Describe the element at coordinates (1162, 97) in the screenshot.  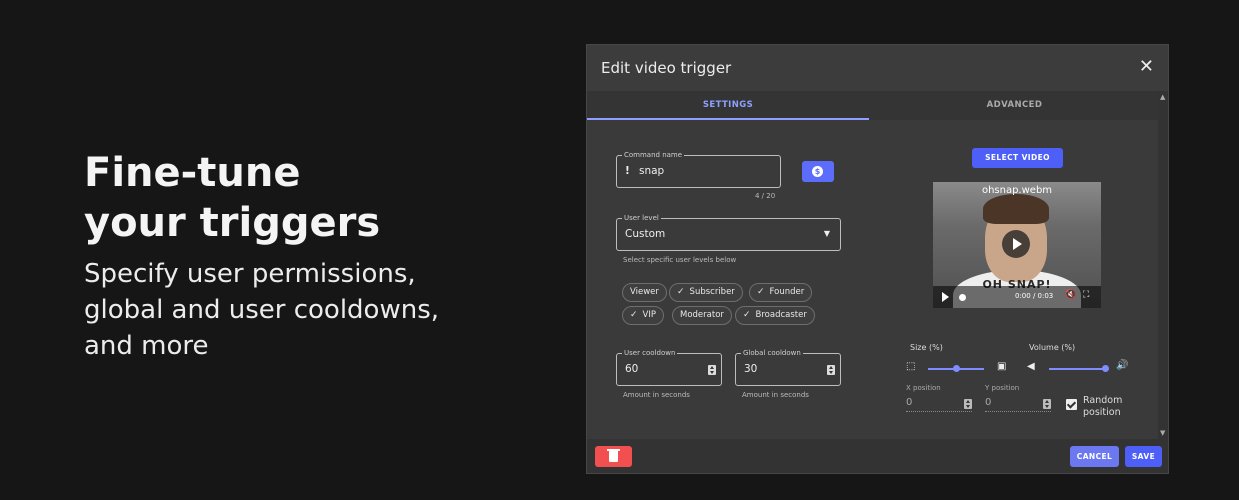
I see `scroll-up-icon: ▲` at that location.